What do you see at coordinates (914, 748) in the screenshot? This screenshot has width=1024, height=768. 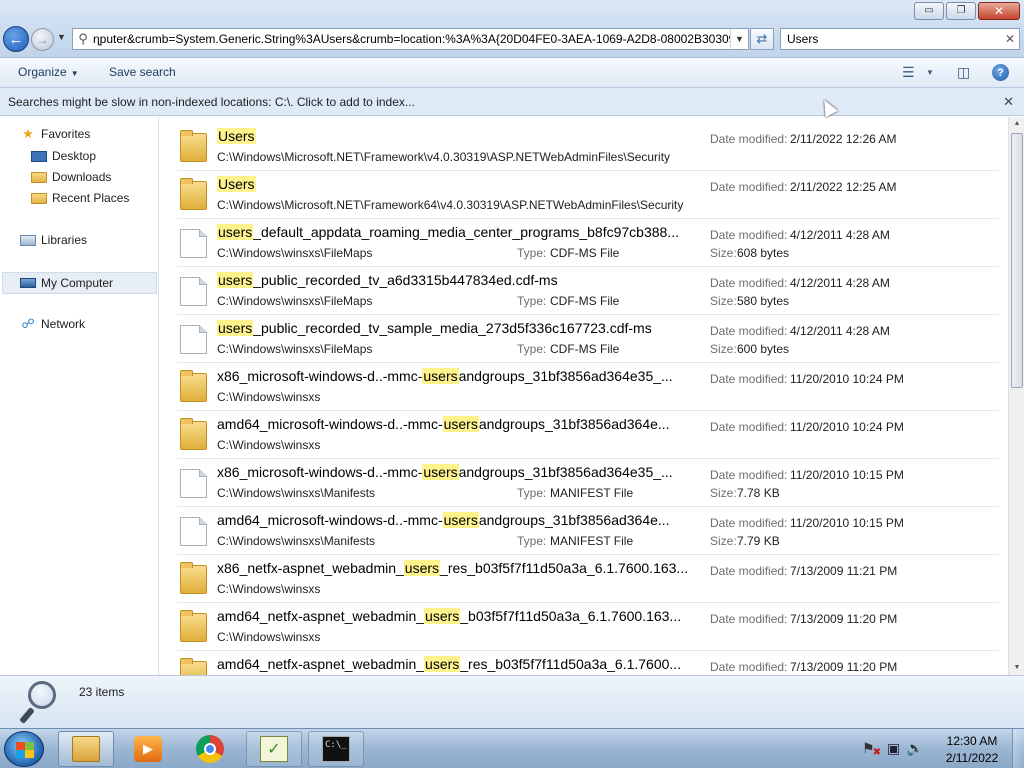 I see `volume-icon: 🔈` at bounding box center [914, 748].